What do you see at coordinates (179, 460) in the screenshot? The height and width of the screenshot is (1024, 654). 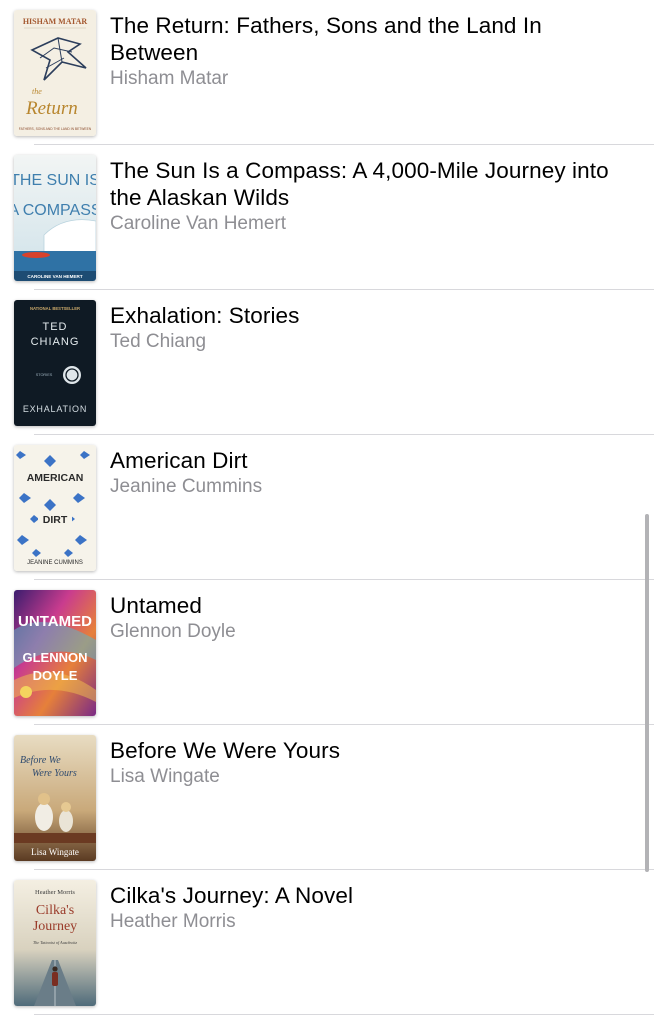 I see `book-title: American Dirt` at bounding box center [179, 460].